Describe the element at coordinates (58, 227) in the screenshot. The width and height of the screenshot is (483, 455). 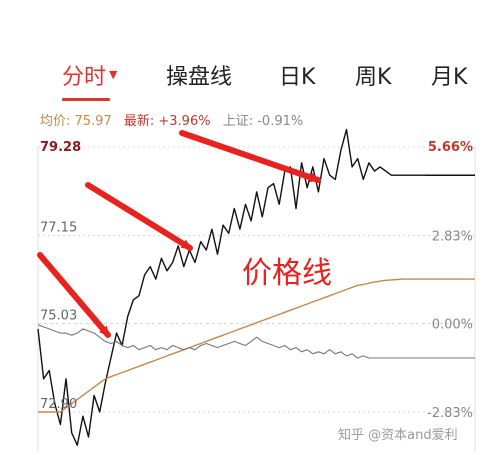
I see `y-tick-left: 77.15` at that location.